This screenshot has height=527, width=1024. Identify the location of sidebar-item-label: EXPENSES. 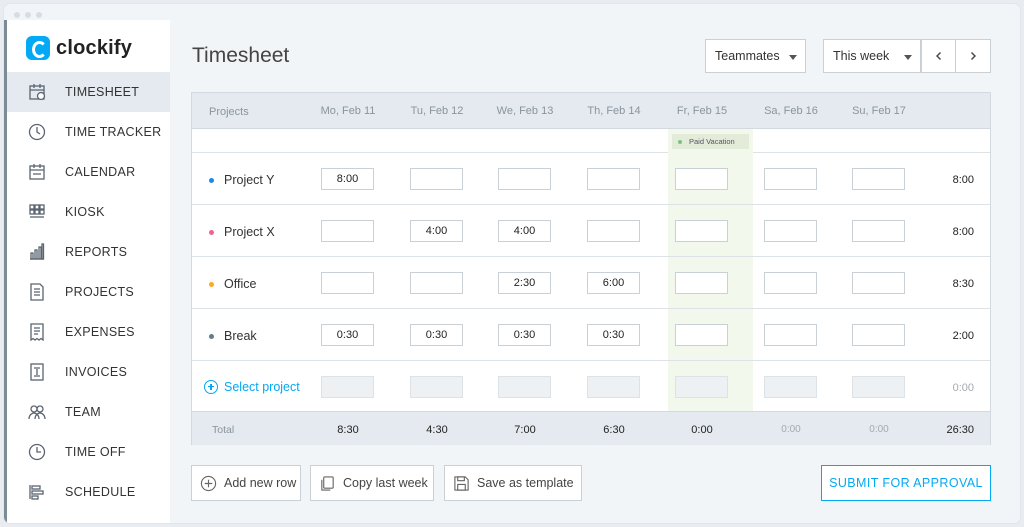
(100, 332).